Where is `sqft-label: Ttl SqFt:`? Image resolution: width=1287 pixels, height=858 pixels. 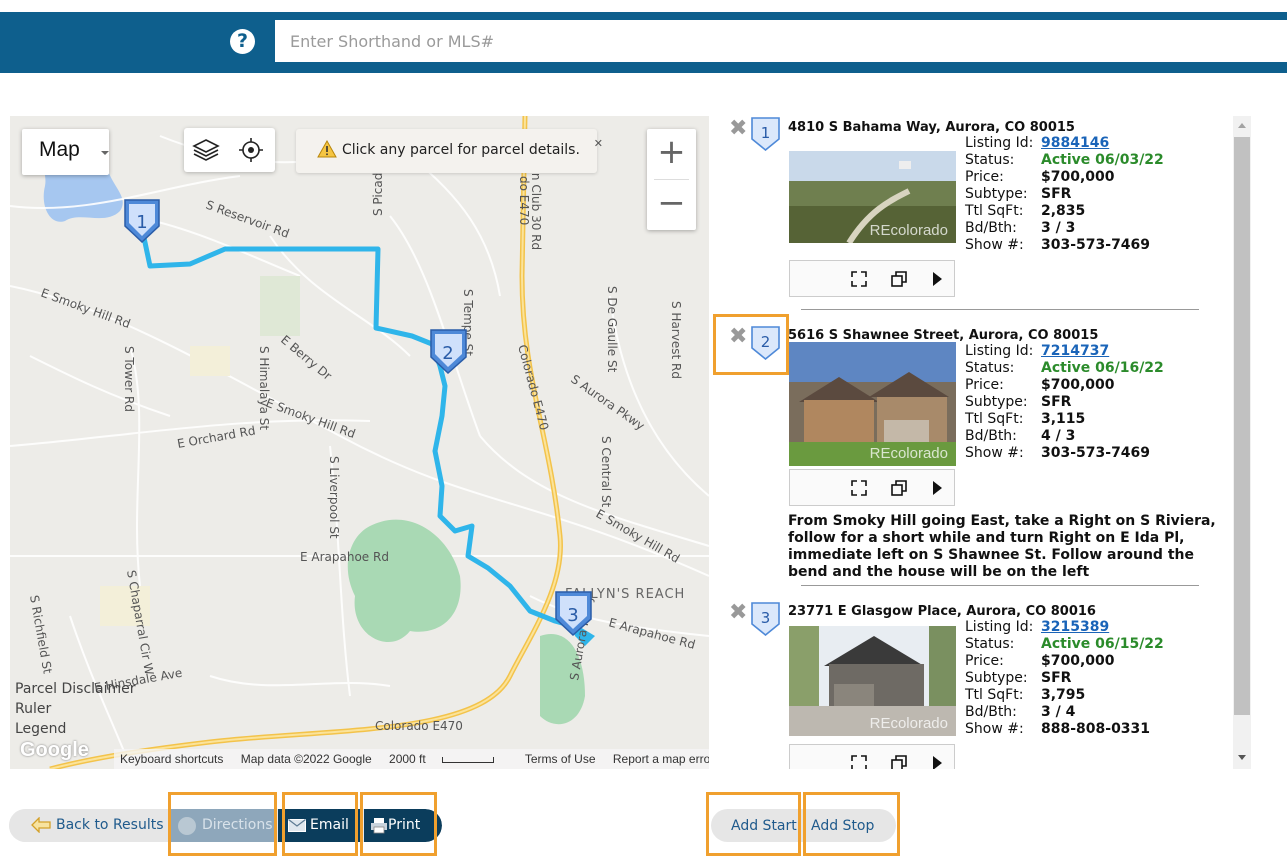
sqft-label: Ttl SqFt: is located at coordinates (994, 211).